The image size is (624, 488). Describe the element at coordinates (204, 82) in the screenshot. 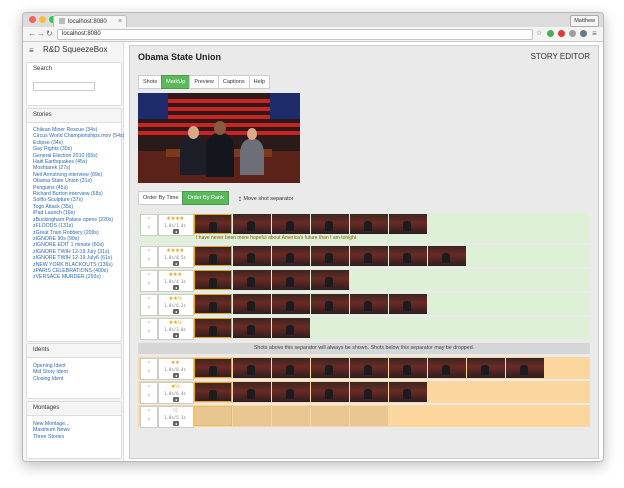

I see `tab-preview: Preview` at that location.